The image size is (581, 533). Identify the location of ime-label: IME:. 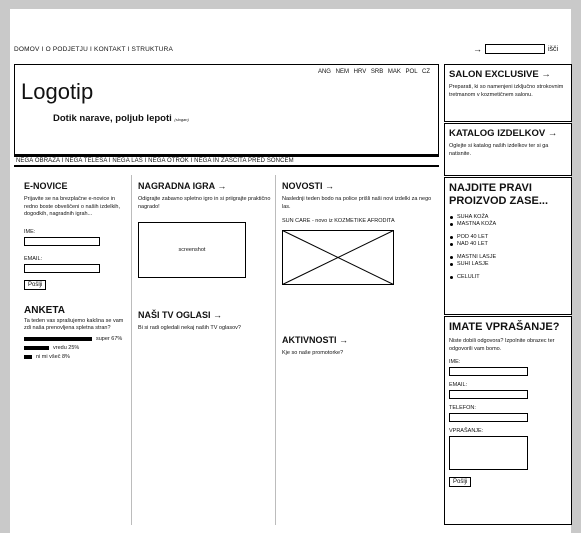
(455, 362).